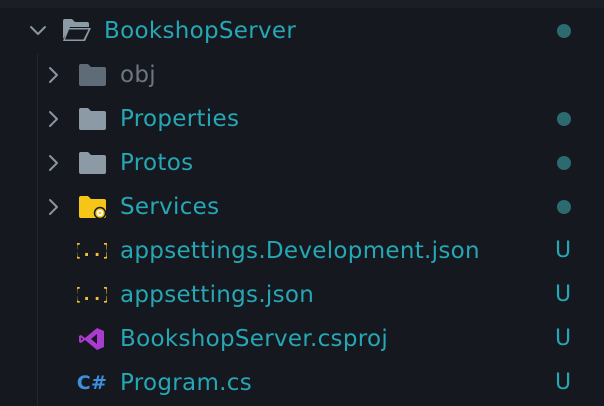  I want to click on tree-row-program: C# Program.cs U, so click(302, 383).